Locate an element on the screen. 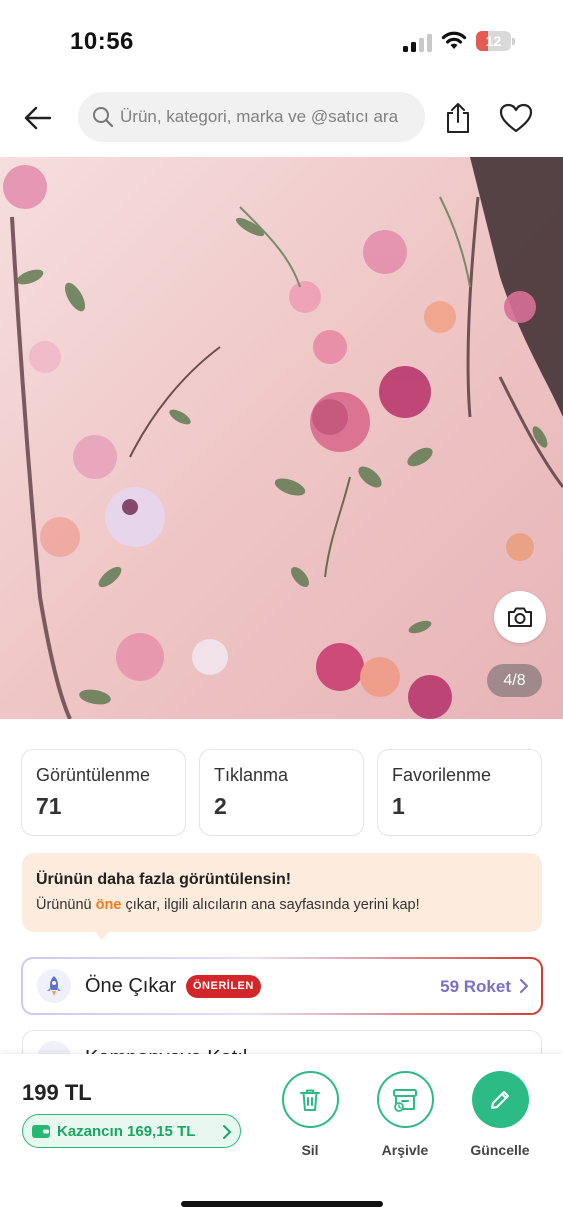 This screenshot has width=563, height=1219. stat-label: Görüntülenme is located at coordinates (93, 775).